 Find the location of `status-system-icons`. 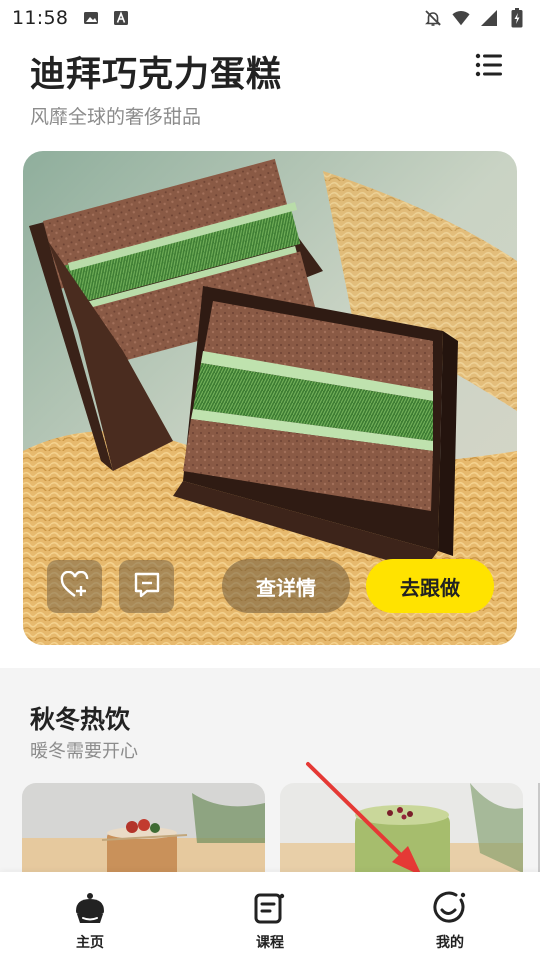

status-system-icons is located at coordinates (475, 18).